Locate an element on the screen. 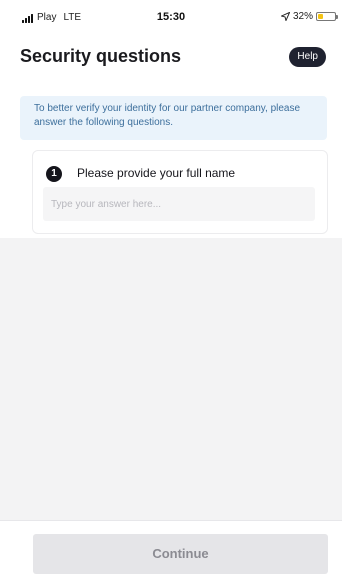  location-arrow-icon is located at coordinates (285, 16).